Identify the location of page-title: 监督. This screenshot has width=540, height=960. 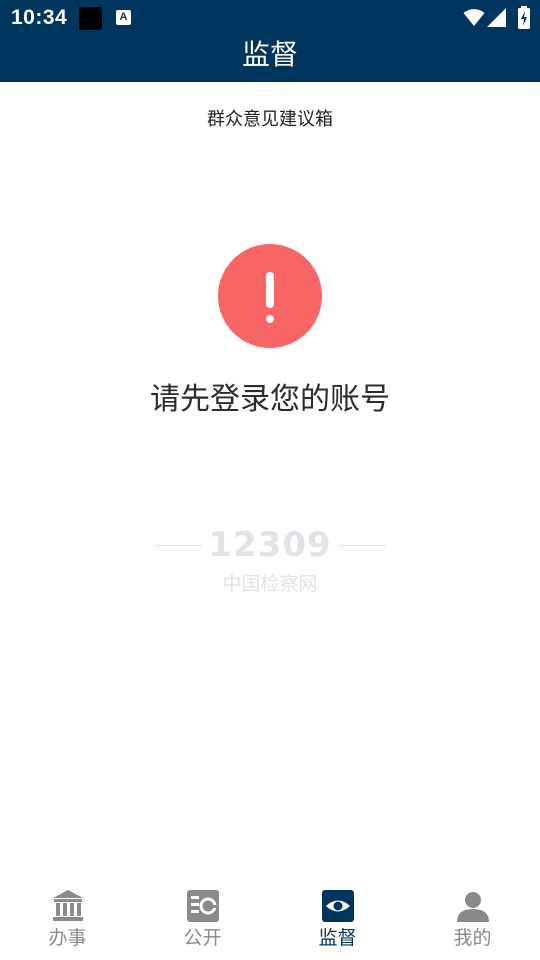
(269, 54).